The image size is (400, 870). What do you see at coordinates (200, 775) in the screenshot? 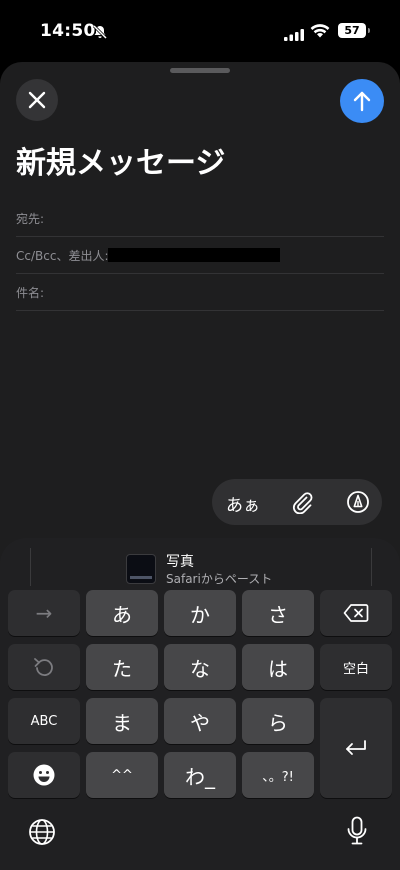
I see `key-wa: わ_` at bounding box center [200, 775].